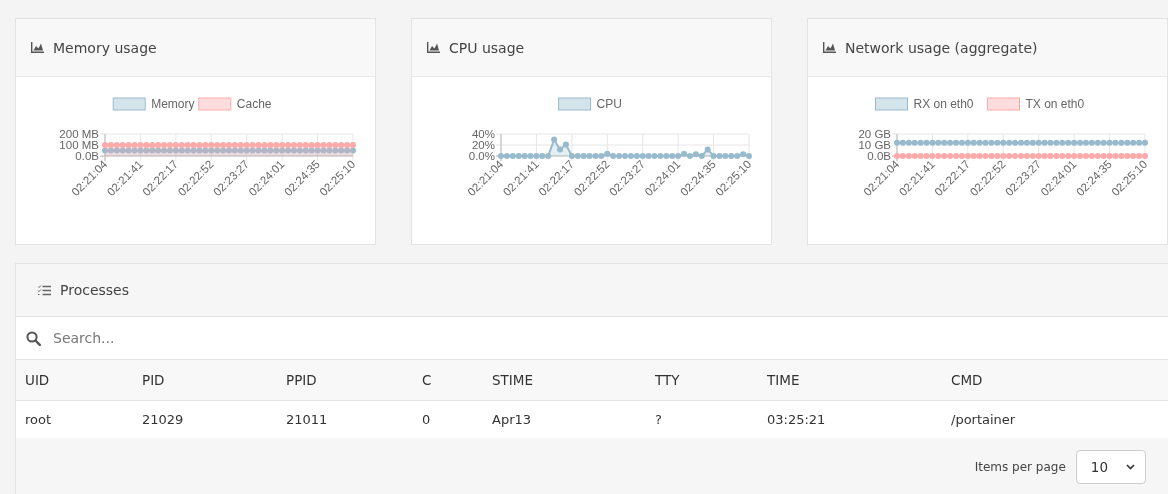  What do you see at coordinates (254, 104) in the screenshot?
I see `legend-label: Cache` at bounding box center [254, 104].